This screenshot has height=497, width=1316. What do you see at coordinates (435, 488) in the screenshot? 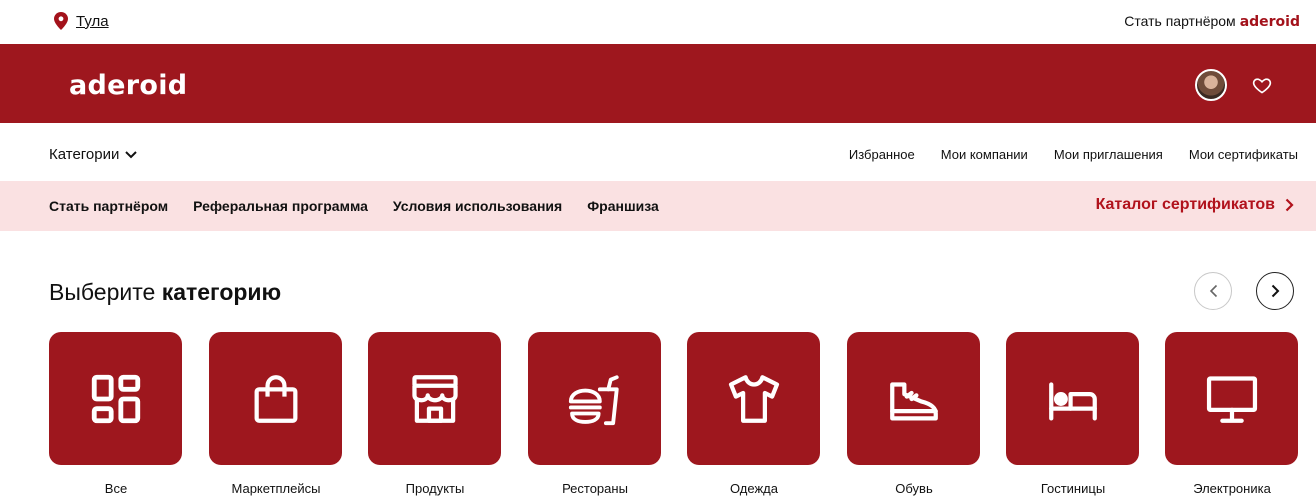
I see `category-label-products: Продукты` at bounding box center [435, 488].